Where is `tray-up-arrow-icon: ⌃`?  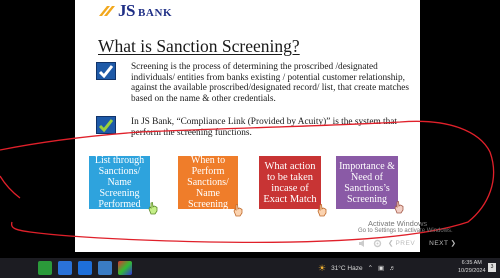 tray-up-arrow-icon: ⌃ is located at coordinates (370, 268).